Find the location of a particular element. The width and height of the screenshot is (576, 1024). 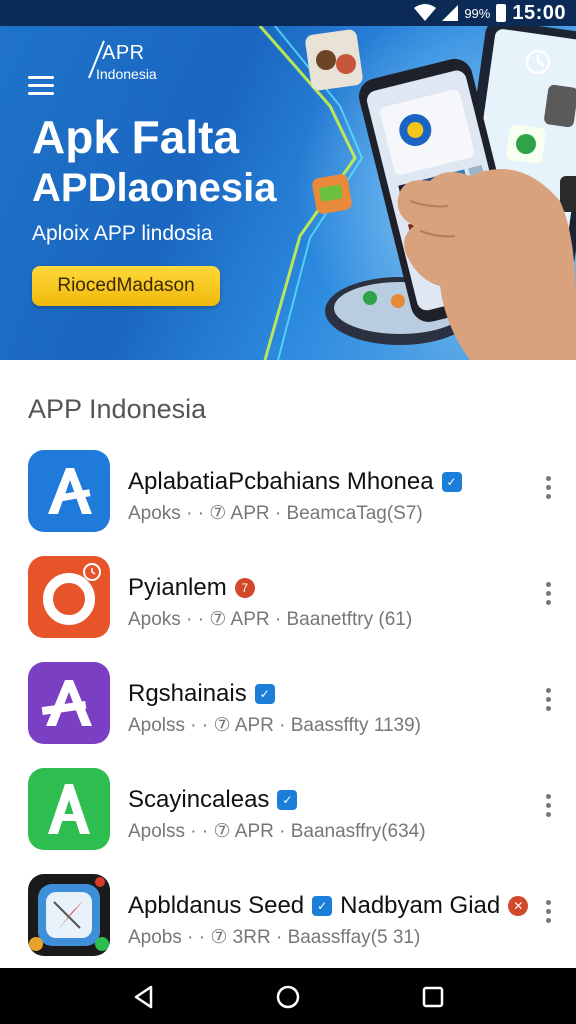

home-icon is located at coordinates (288, 997).